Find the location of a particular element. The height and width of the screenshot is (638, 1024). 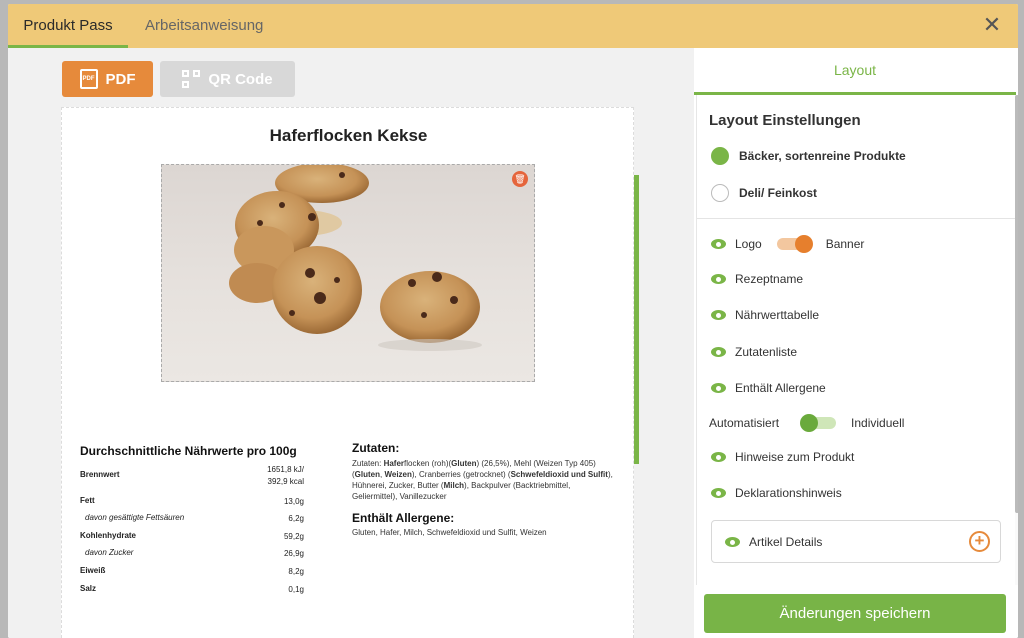

nutrition-title: Durchschnittliche Nährwerte pro 100g is located at coordinates (188, 451).